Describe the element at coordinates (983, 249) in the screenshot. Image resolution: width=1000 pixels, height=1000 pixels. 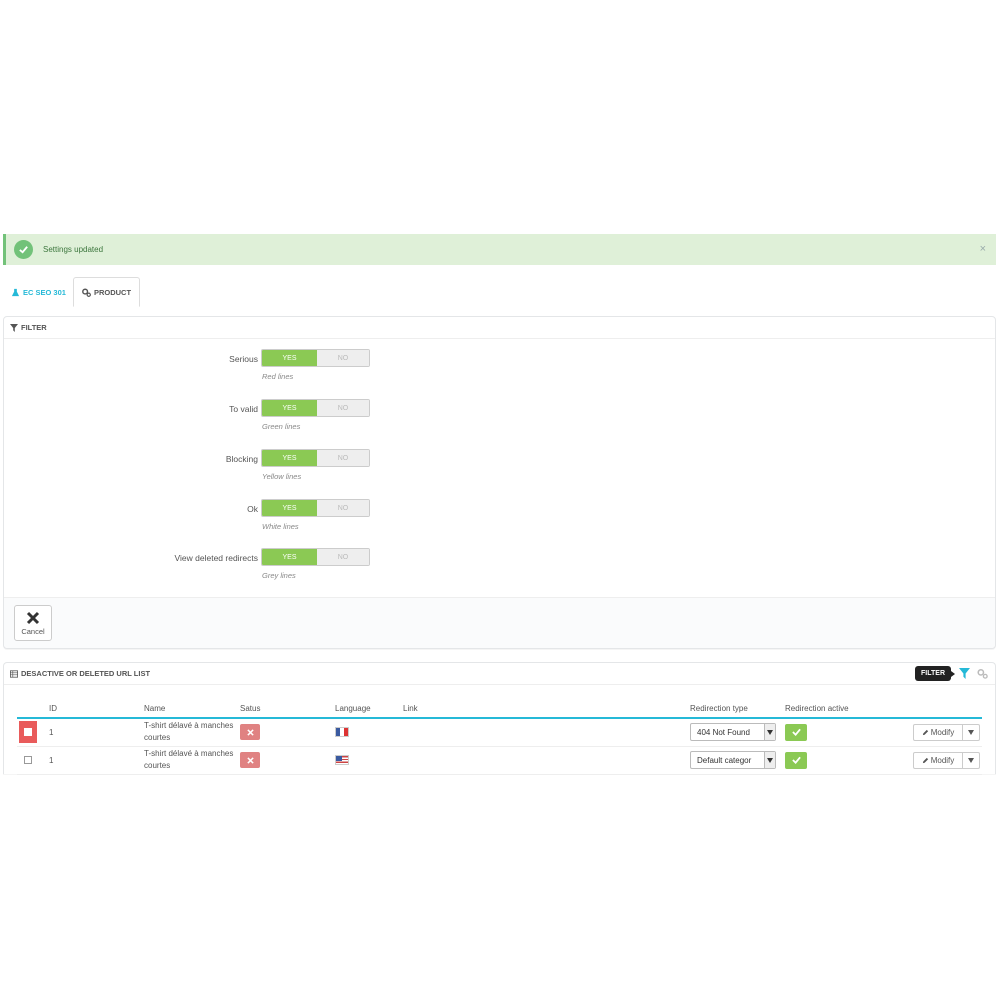
I see `close-icon: ×` at that location.